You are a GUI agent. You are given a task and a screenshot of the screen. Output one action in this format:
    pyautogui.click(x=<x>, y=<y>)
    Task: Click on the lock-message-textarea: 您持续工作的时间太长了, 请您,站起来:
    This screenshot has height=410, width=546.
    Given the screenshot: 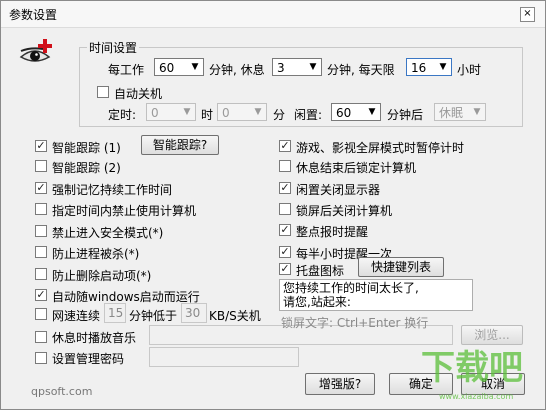 What is the action you would take?
    pyautogui.click(x=376, y=295)
    